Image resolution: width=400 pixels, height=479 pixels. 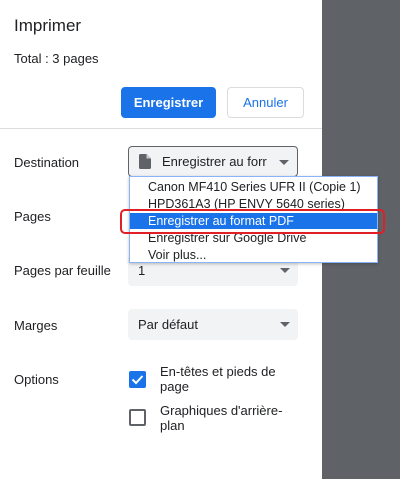 What do you see at coordinates (213, 324) in the screenshot?
I see `margins-select: Par défaut` at bounding box center [213, 324].